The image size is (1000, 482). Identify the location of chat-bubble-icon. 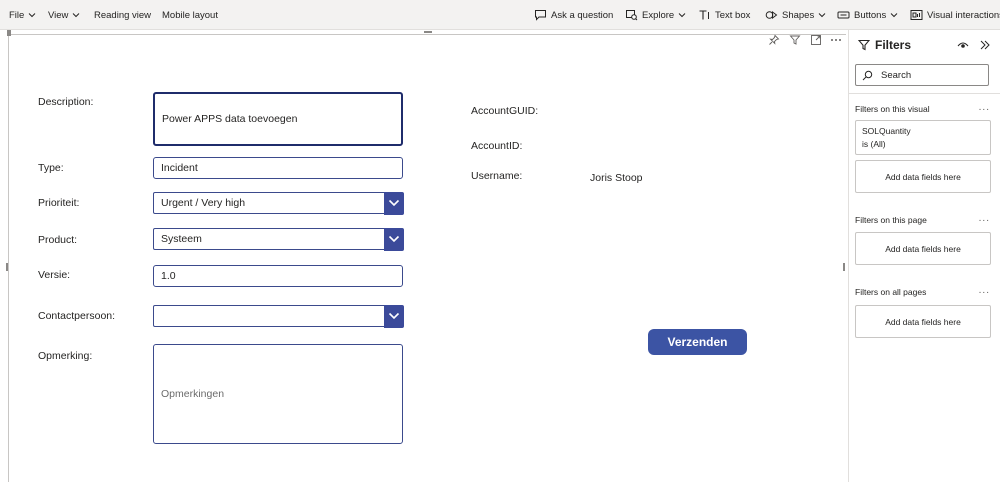
(540, 15).